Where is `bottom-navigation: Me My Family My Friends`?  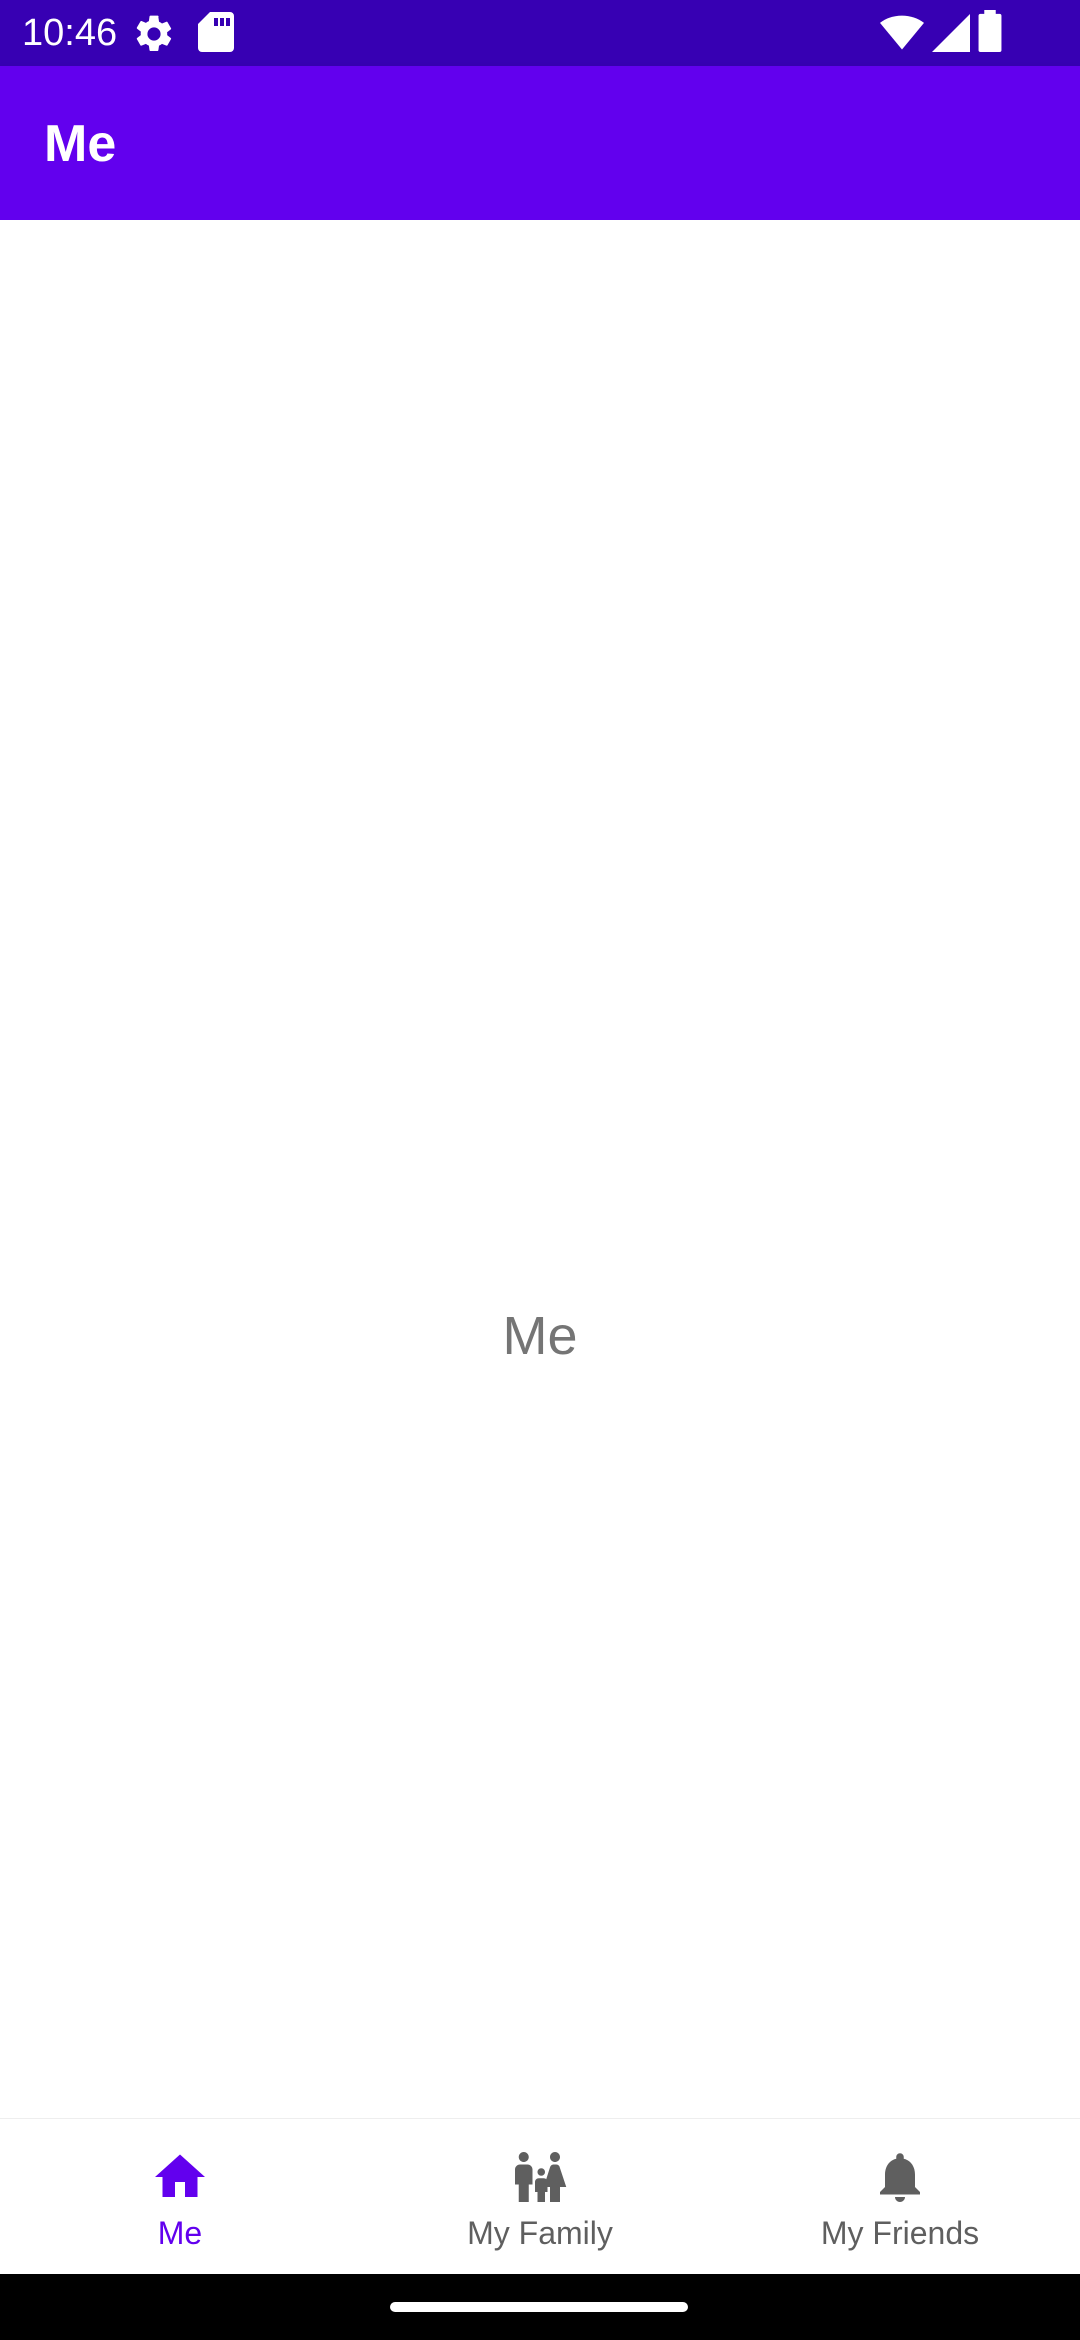
bottom-navigation: Me My Family My Friends is located at coordinates (540, 2196).